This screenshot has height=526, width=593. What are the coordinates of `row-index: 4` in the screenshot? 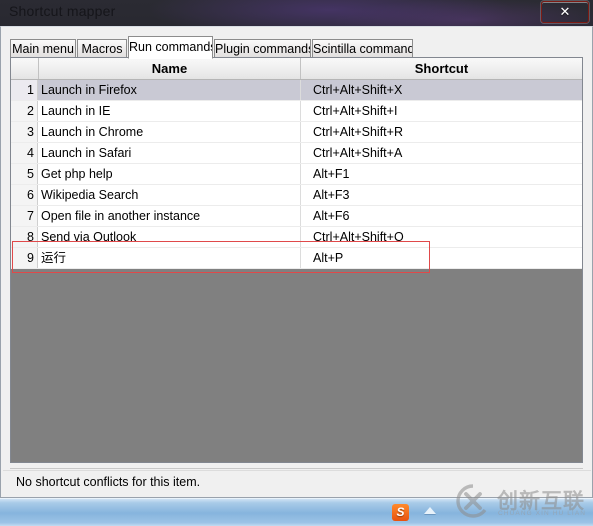 It's located at (24, 153).